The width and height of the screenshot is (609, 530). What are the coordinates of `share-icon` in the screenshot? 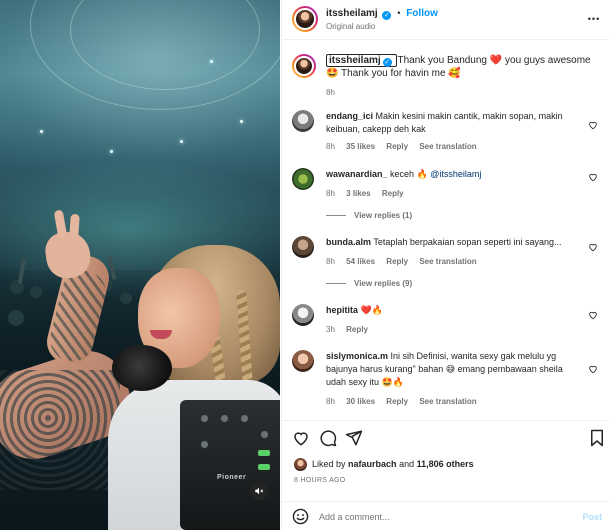 It's located at (354, 438).